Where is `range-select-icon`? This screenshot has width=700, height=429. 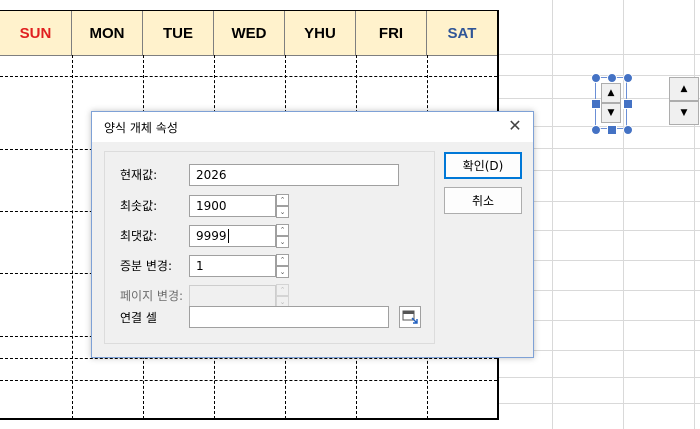
range-select-icon is located at coordinates (410, 317).